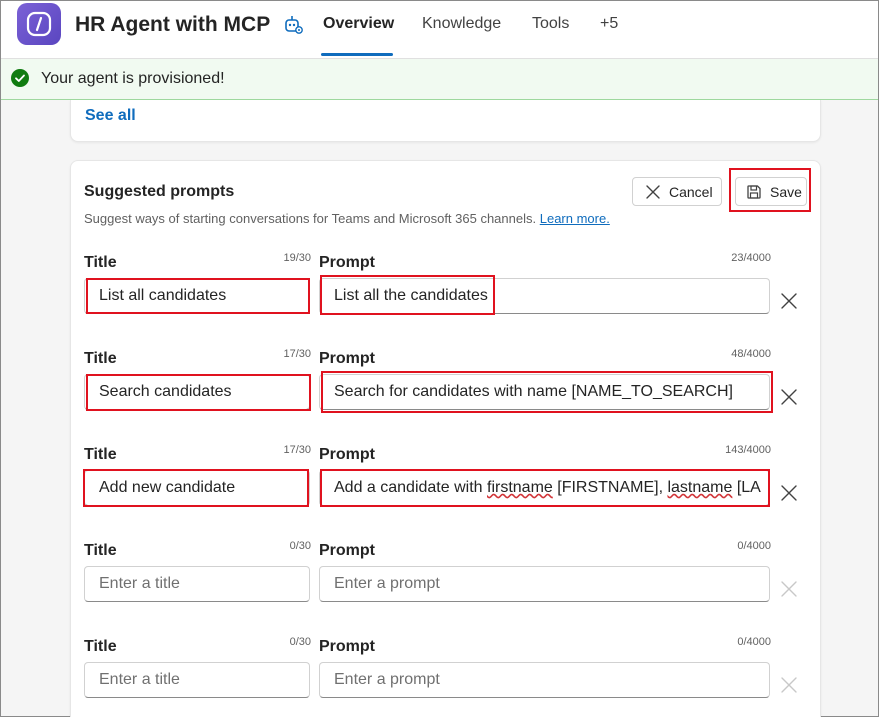 The image size is (879, 717). What do you see at coordinates (20, 78) in the screenshot?
I see `success-check-icon` at bounding box center [20, 78].